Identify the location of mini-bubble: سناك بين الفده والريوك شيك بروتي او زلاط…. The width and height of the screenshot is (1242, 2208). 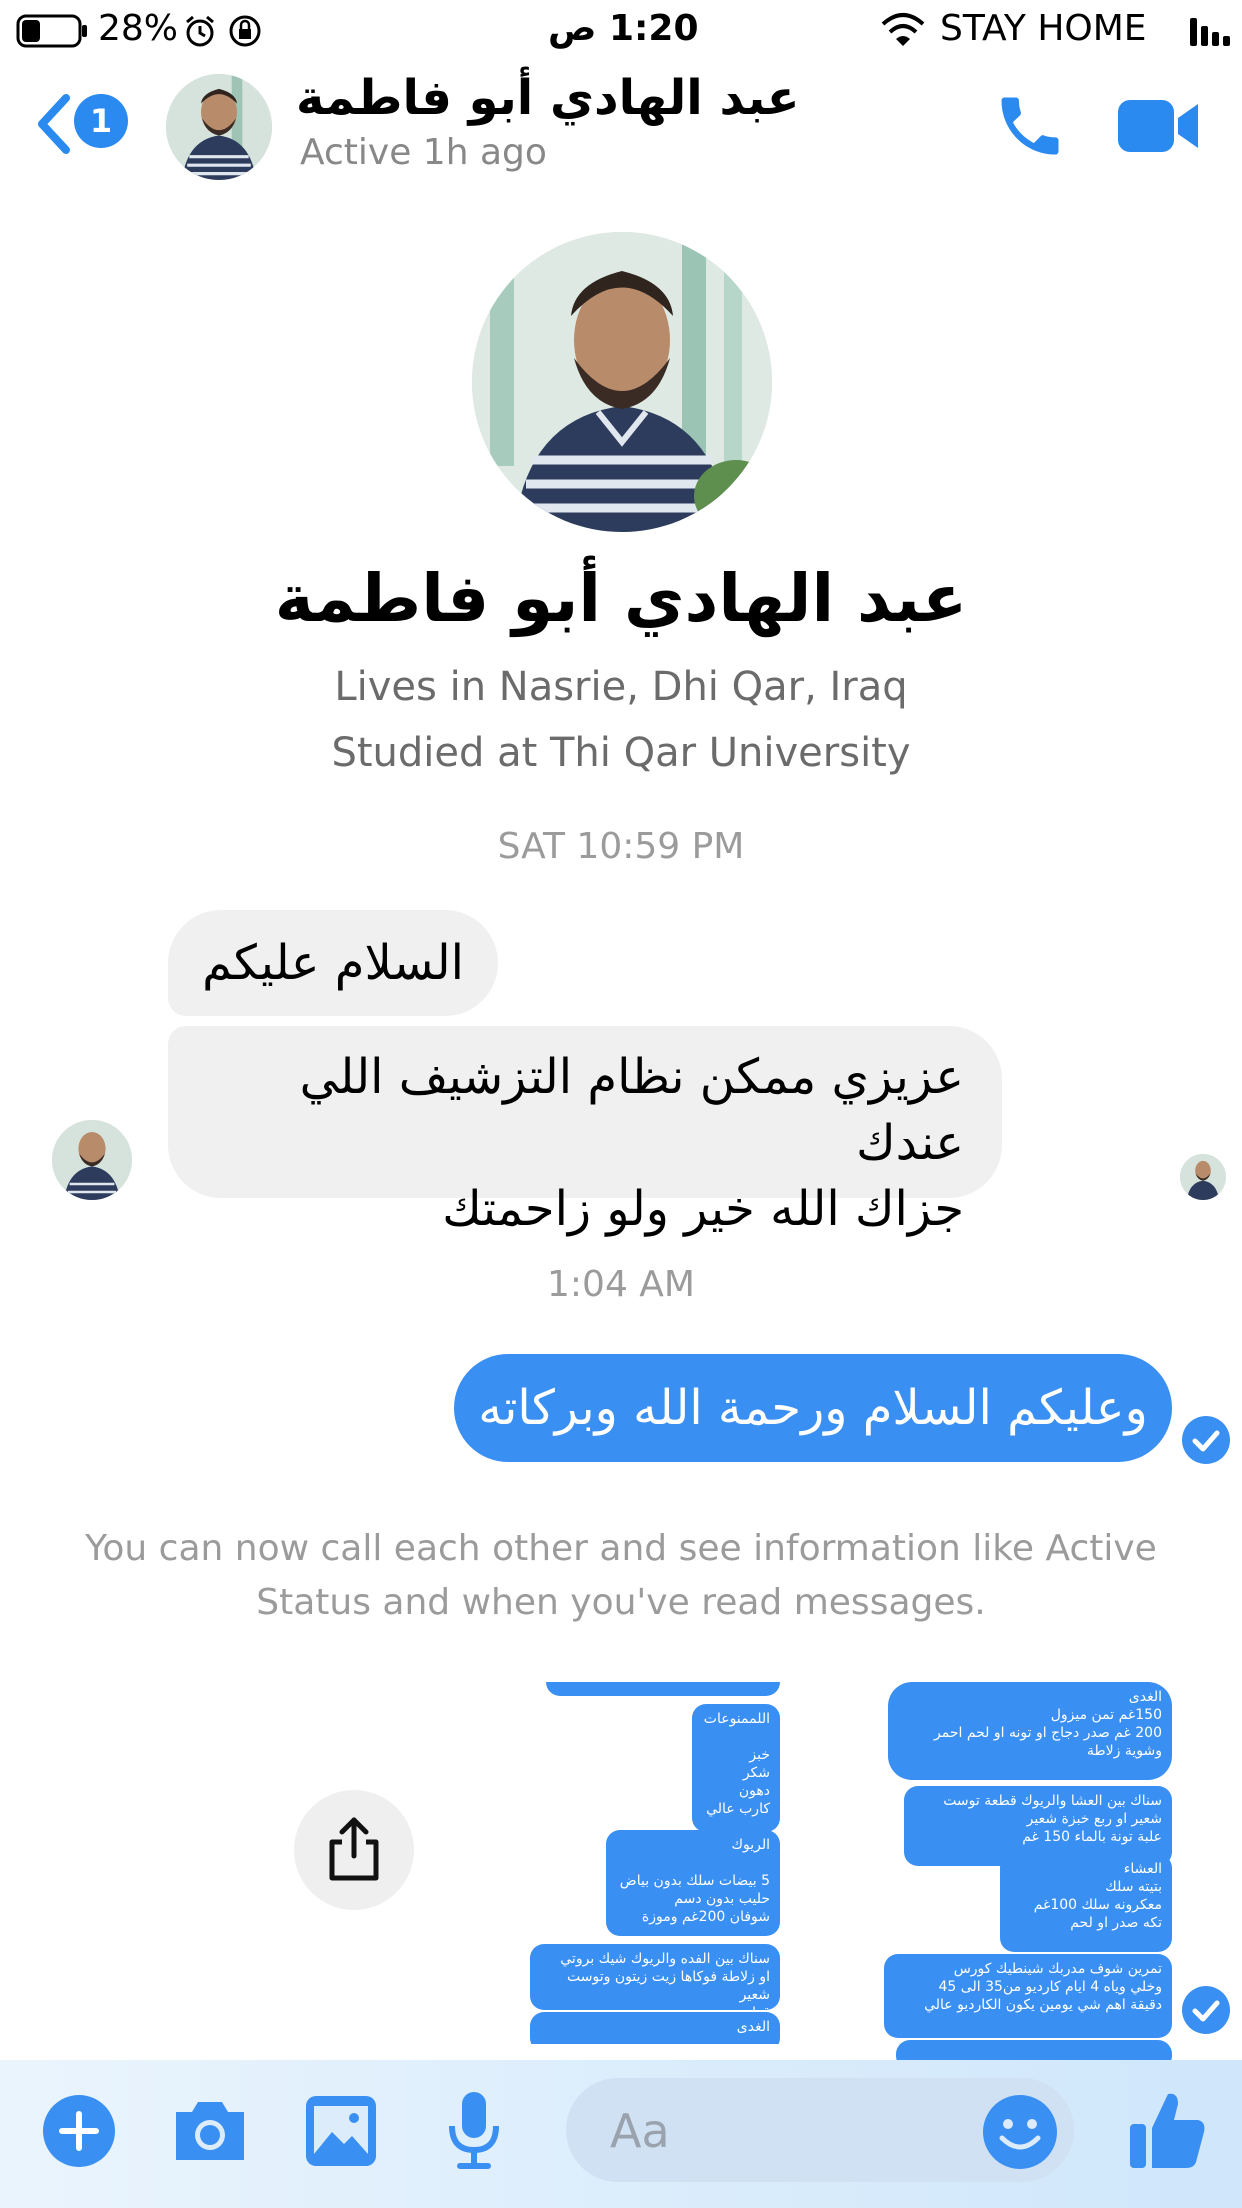
(655, 1982).